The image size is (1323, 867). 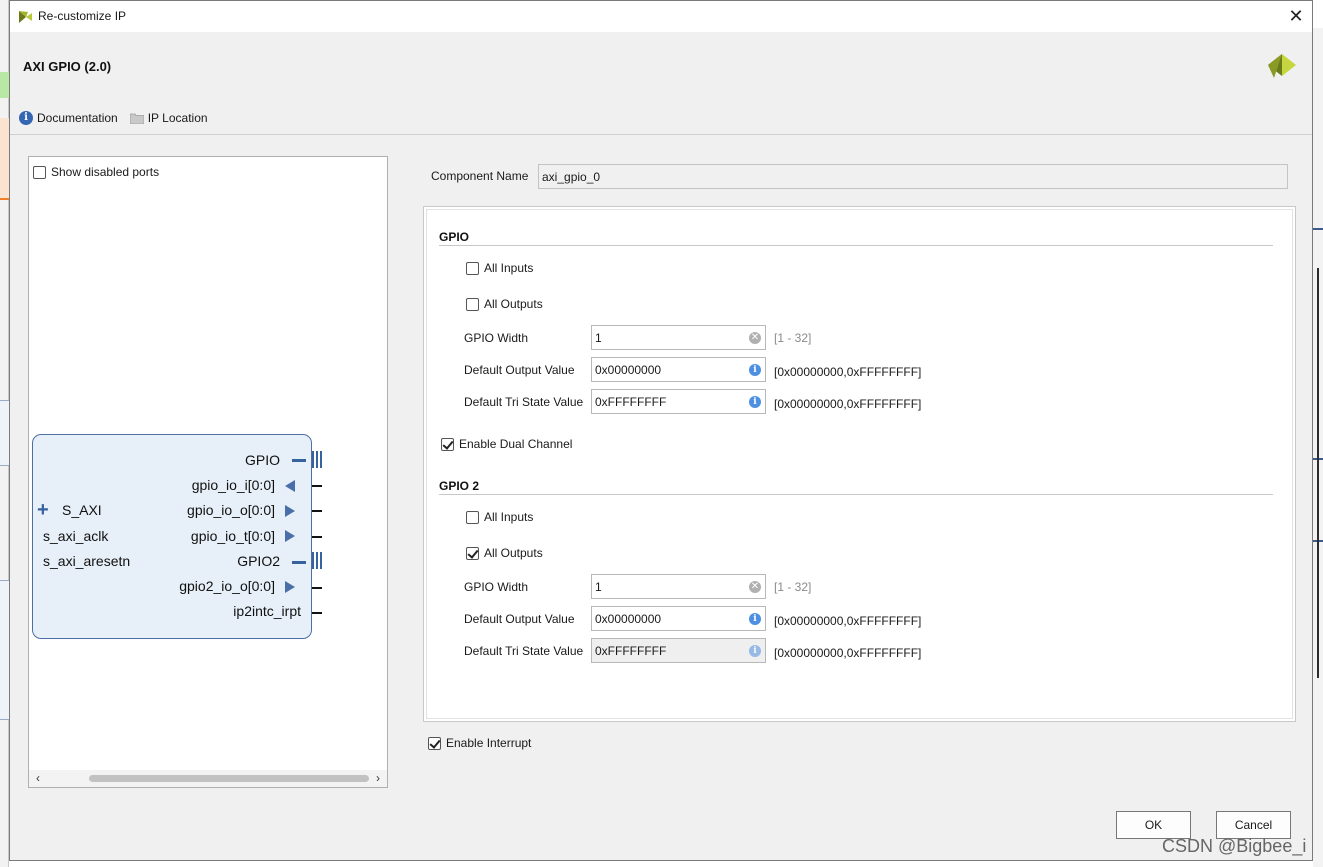 What do you see at coordinates (848, 653) in the screenshot?
I see `gpio2-default-tri-range: [0x00000000,0xFFFFFFFF]` at bounding box center [848, 653].